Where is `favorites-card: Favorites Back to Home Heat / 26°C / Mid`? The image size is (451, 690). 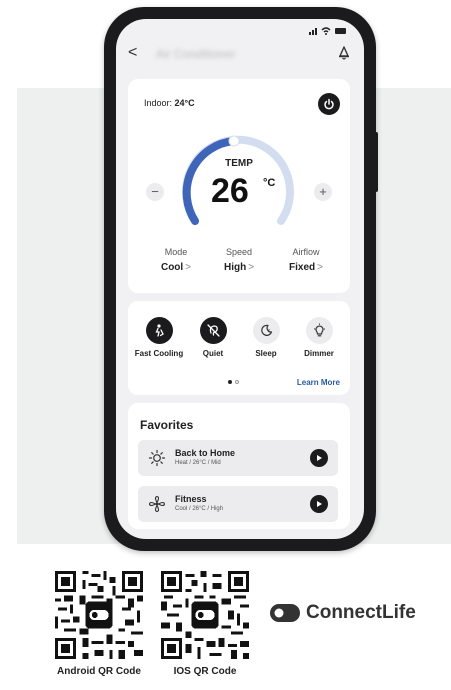 favorites-card: Favorites Back to Home Heat / 26°C / Mid is located at coordinates (239, 466).